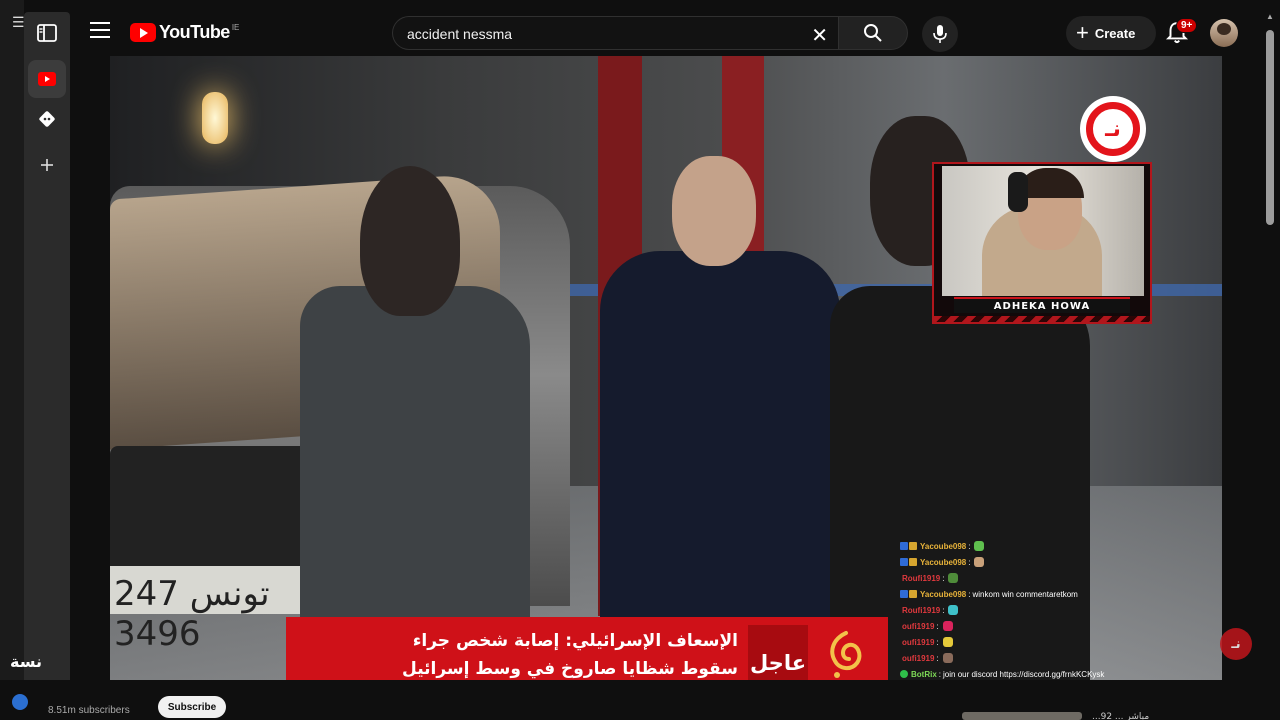 This screenshot has width=1280, height=720. I want to click on streamer-webcam-overlay: ADHEKA HOWA, so click(1042, 243).